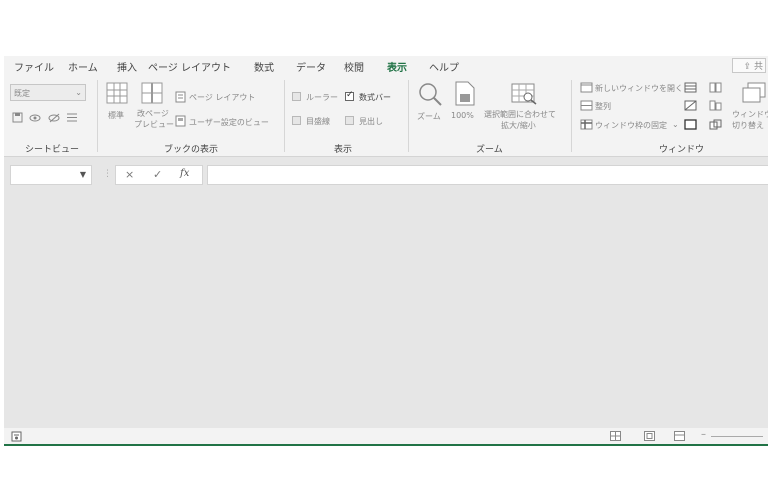 This screenshot has width=768, height=499. Describe the element at coordinates (48, 92) in the screenshot. I see `sheet-view-select: 既定 ⌄` at that location.